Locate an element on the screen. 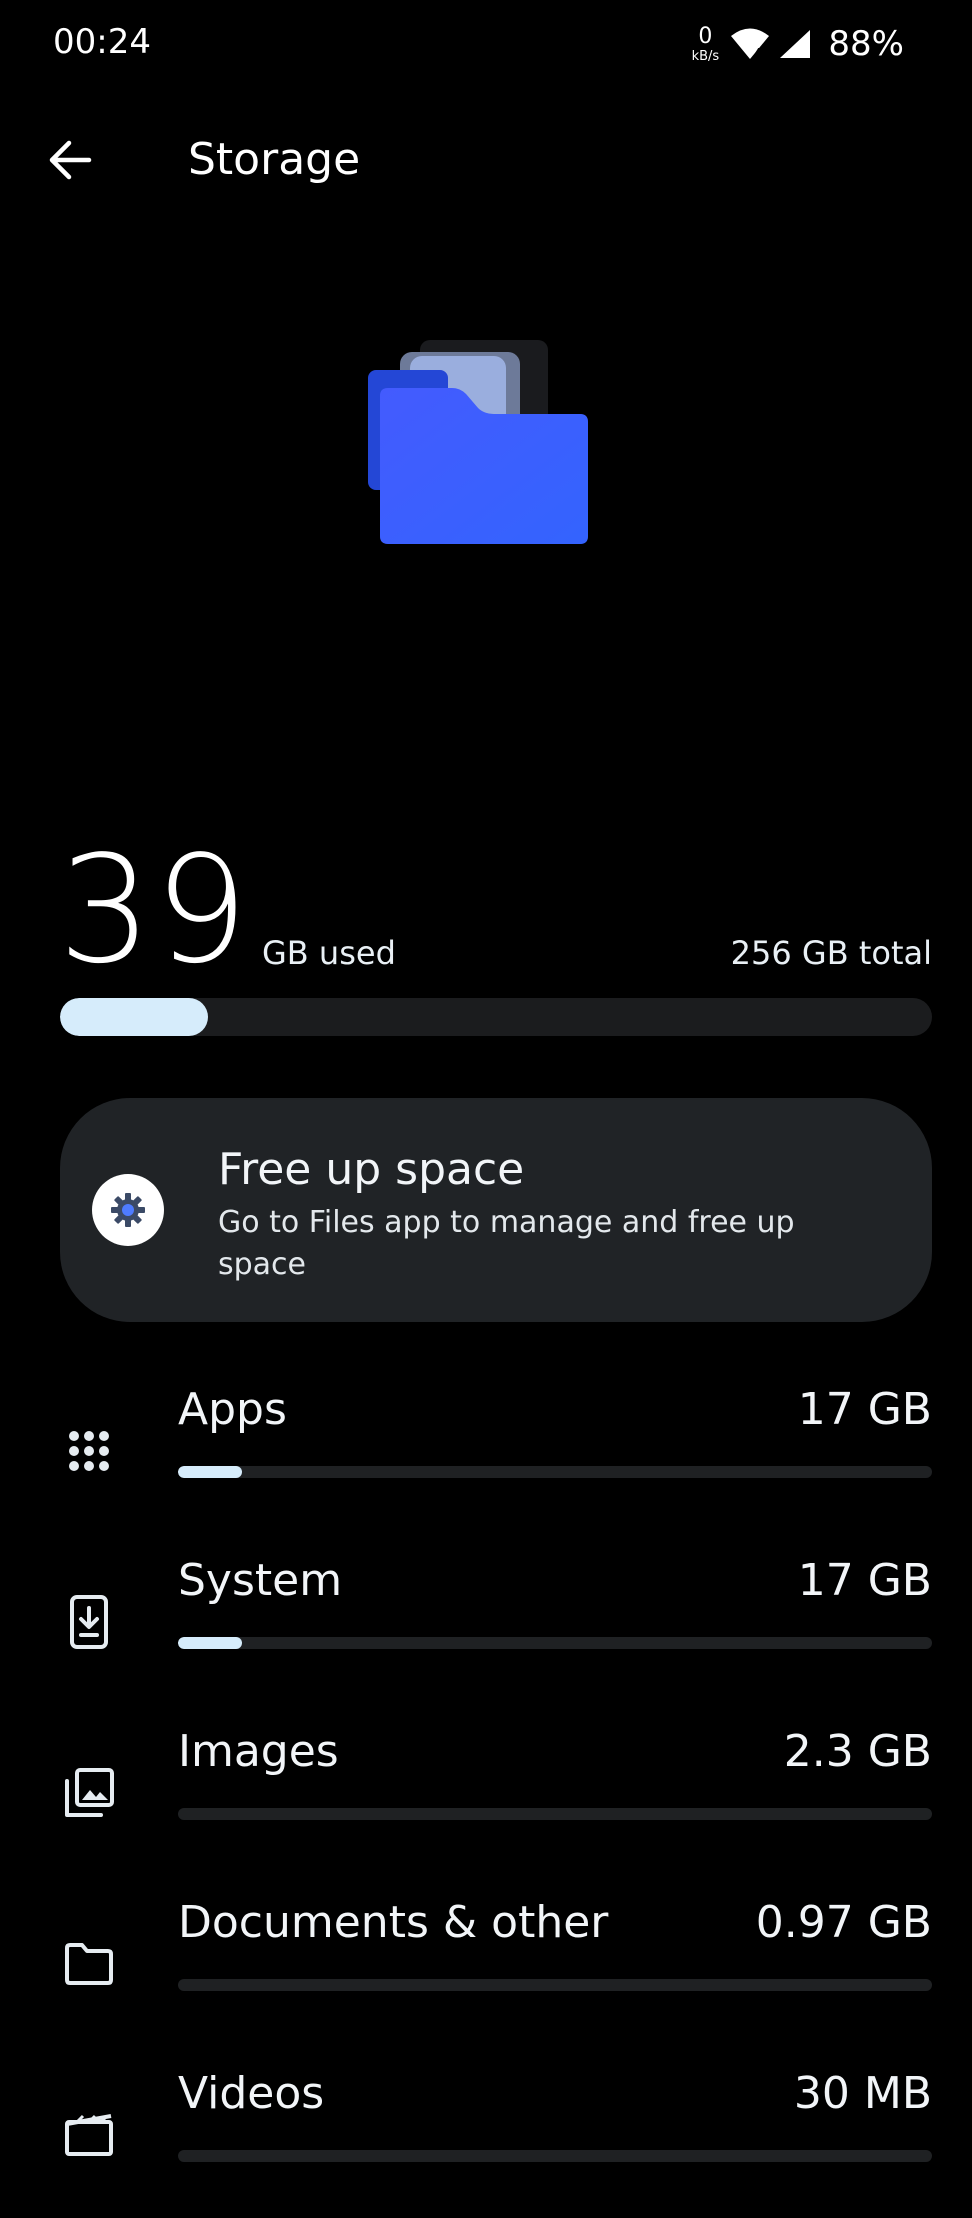 The image size is (972, 2218). status-time: 00:24 is located at coordinates (102, 42).